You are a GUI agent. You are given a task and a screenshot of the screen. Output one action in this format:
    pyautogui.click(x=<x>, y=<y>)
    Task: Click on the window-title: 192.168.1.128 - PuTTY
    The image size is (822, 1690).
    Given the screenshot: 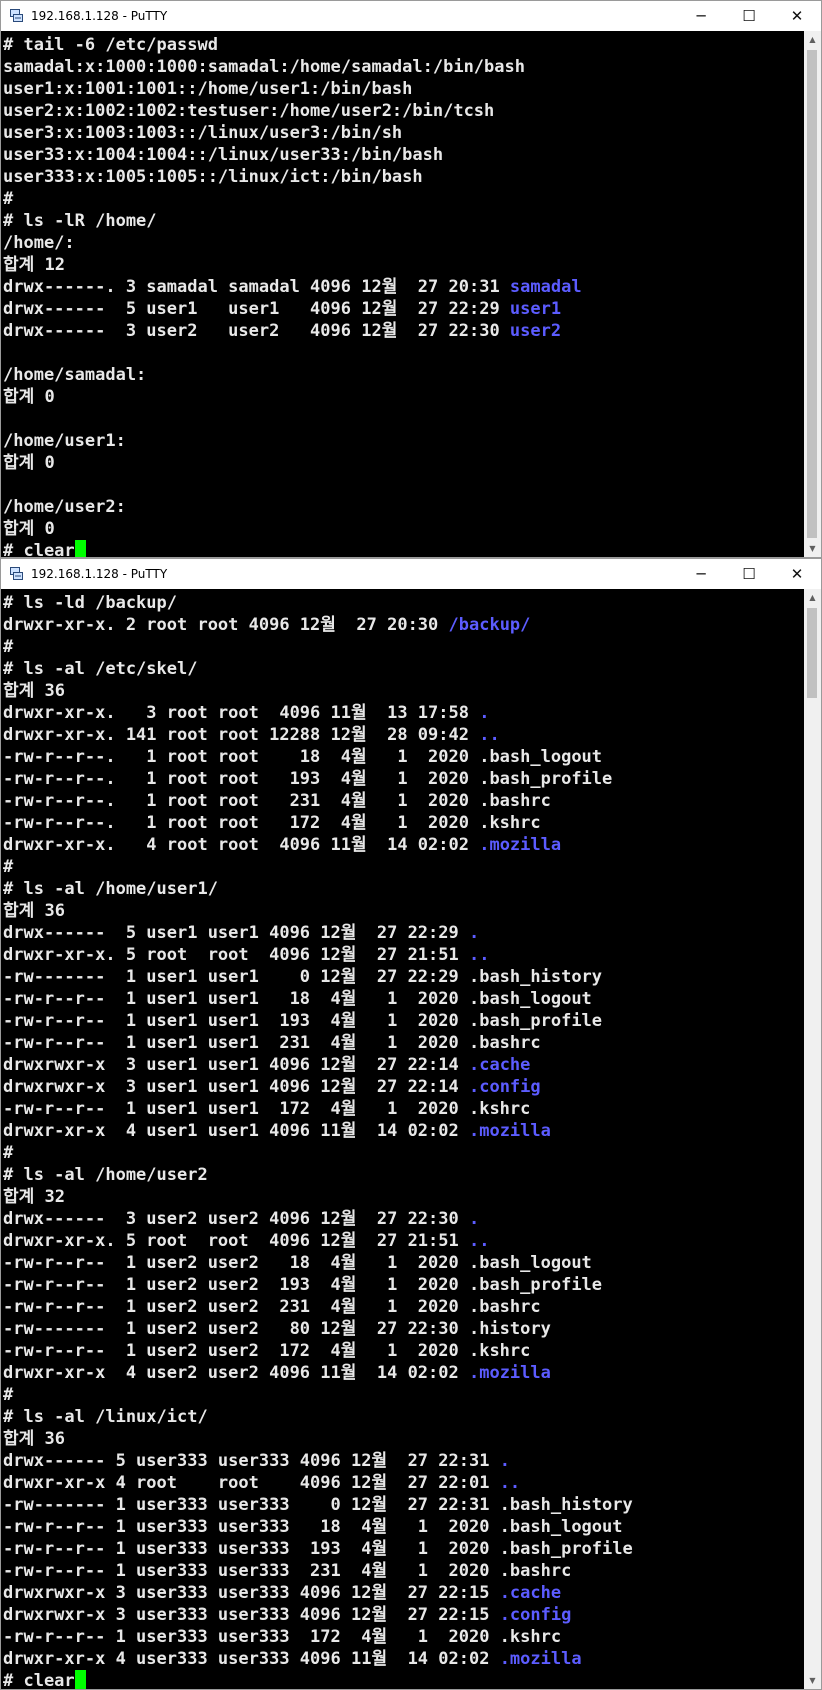 What is the action you would take?
    pyautogui.click(x=99, y=16)
    